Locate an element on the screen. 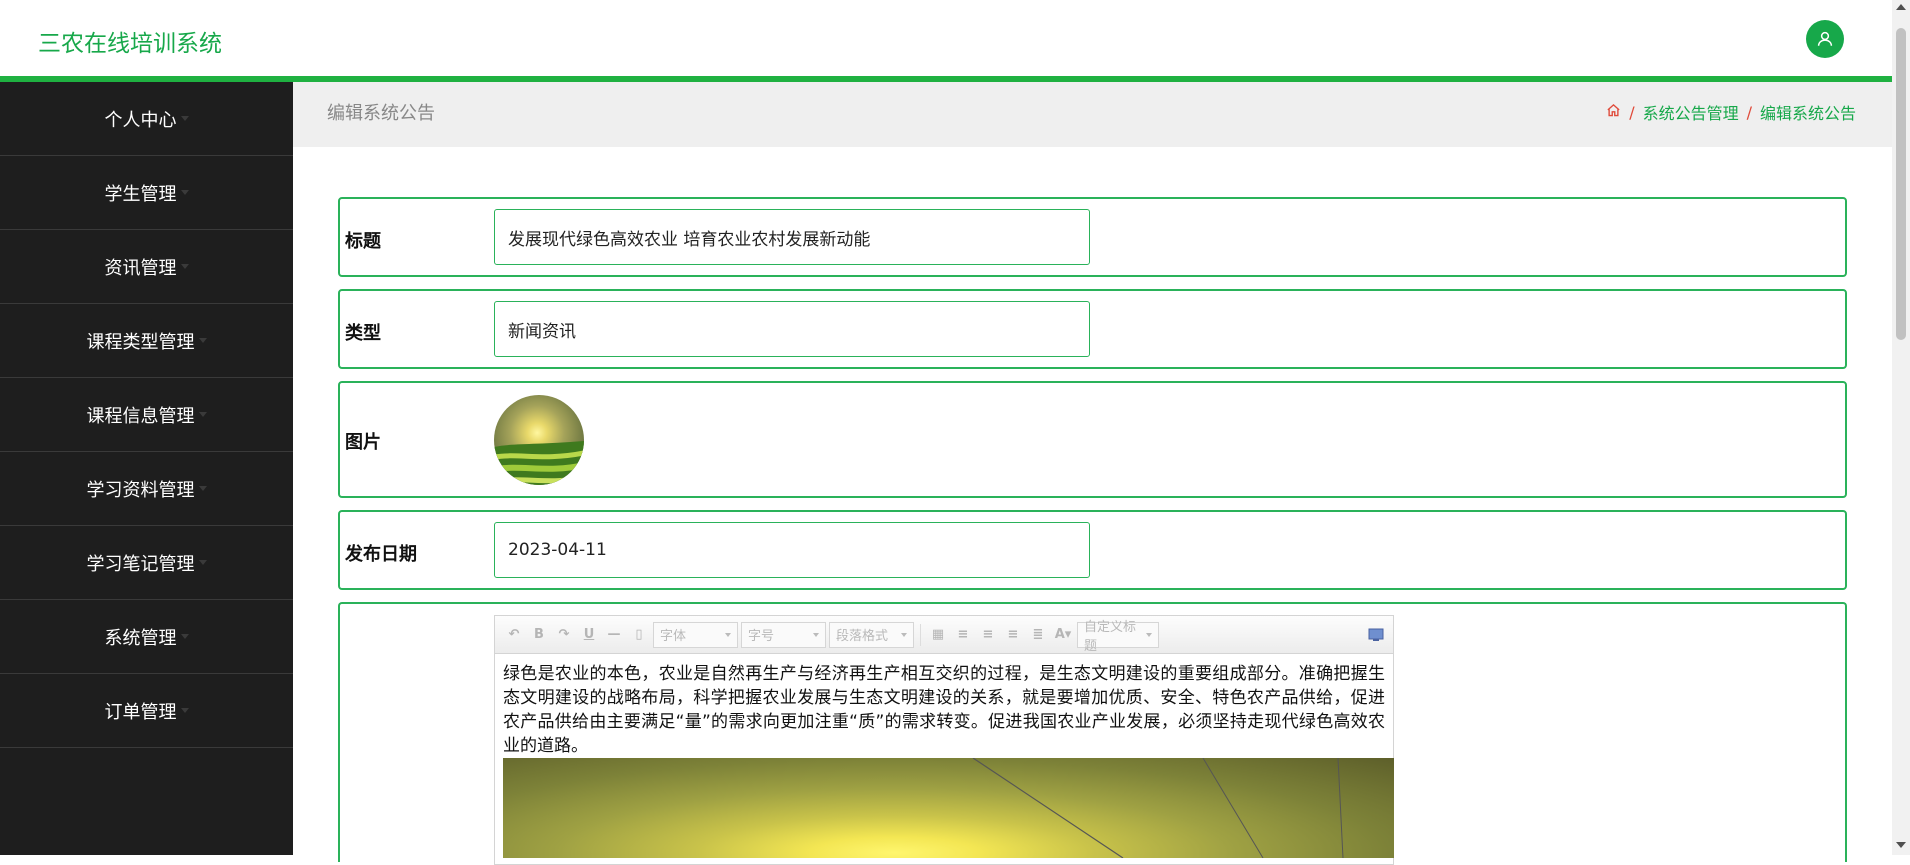 This screenshot has width=1910, height=865. bold-icon: B is located at coordinates (539, 635).